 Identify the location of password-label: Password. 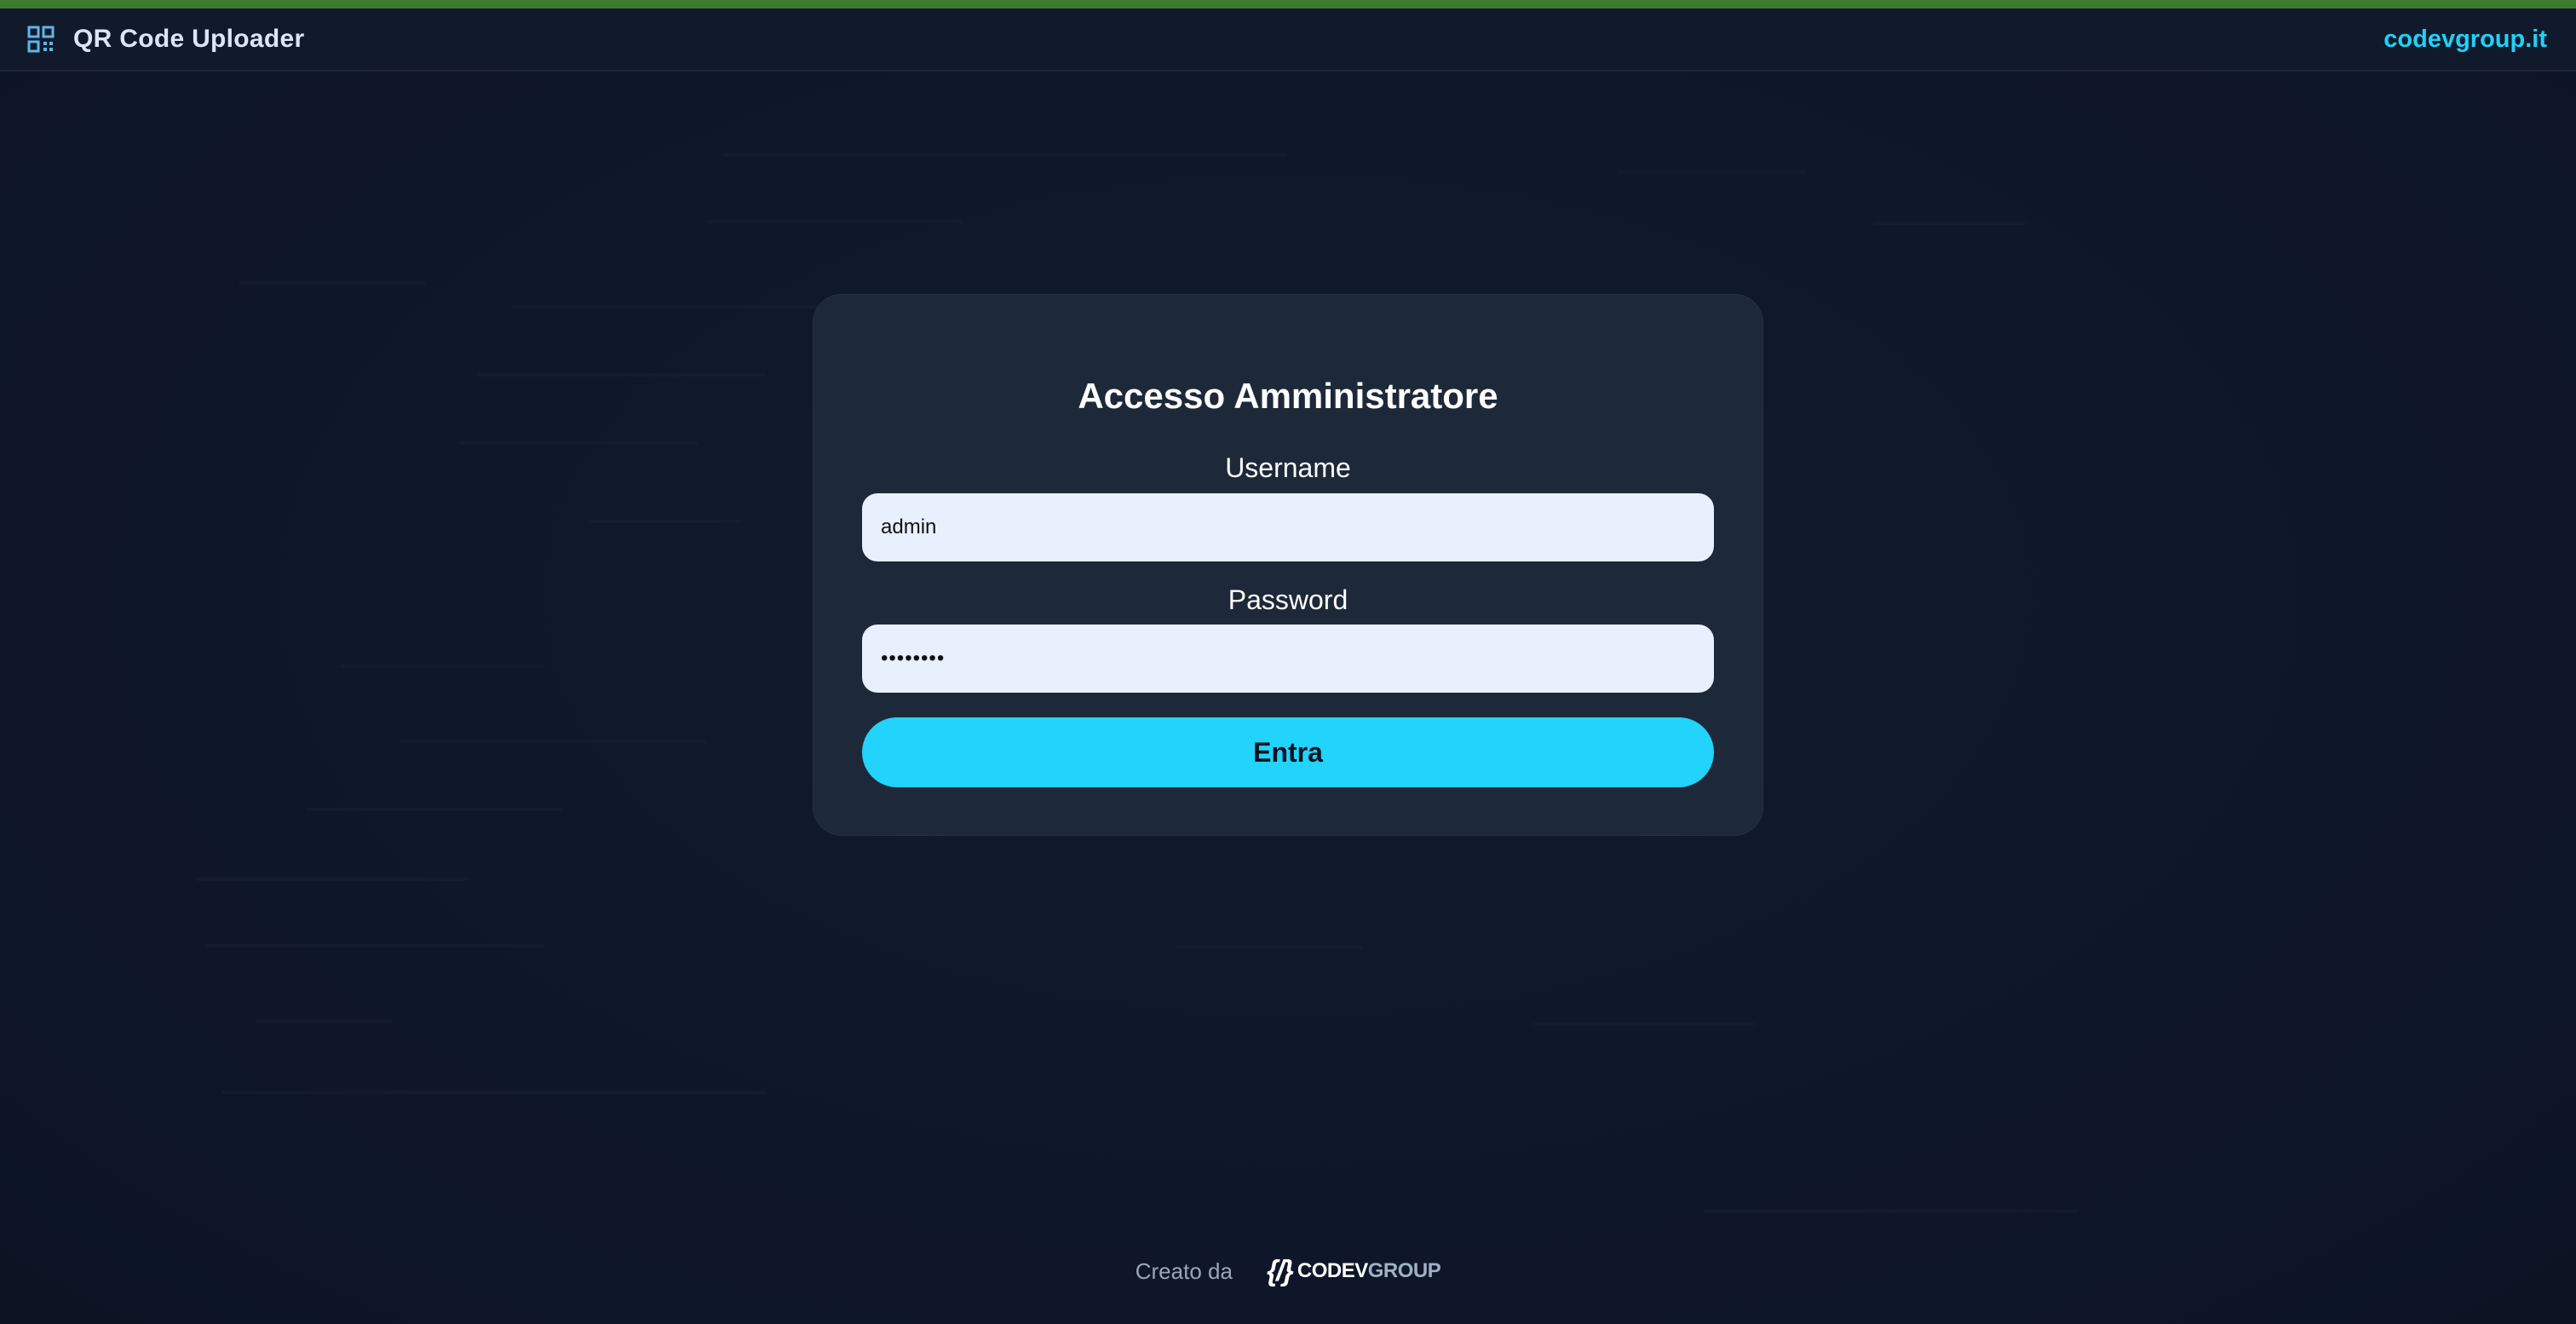
(1288, 600).